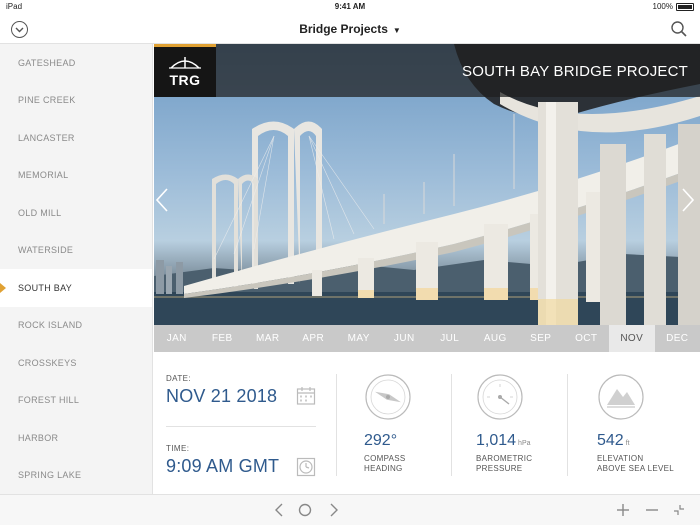 Image resolution: width=700 pixels, height=525 pixels. Describe the element at coordinates (685, 6) in the screenshot. I see `battery-icon` at that location.